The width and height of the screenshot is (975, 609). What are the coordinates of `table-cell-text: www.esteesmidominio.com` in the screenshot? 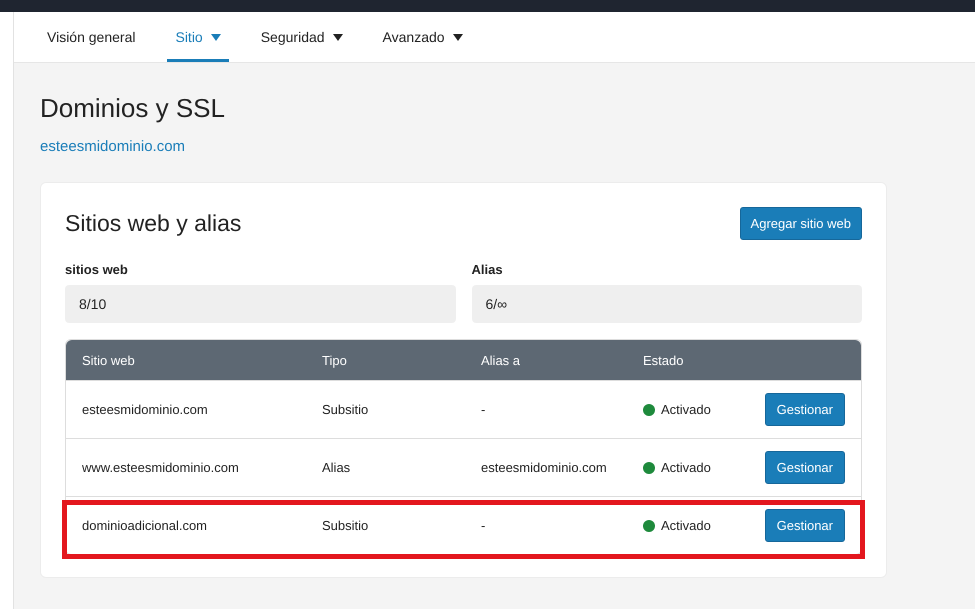 It's located at (161, 467).